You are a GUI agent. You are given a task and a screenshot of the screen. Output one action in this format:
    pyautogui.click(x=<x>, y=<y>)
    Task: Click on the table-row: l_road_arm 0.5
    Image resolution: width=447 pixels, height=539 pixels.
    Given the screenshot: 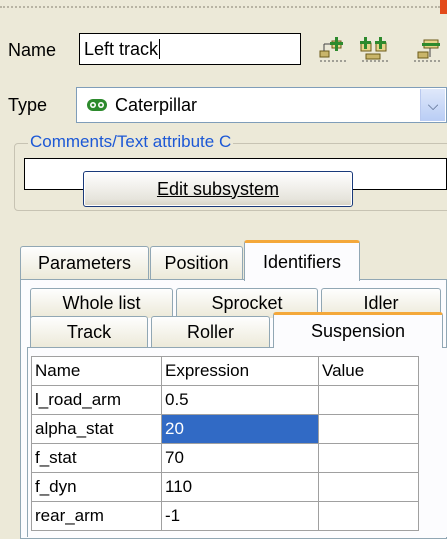 What is the action you would take?
    pyautogui.click(x=225, y=400)
    